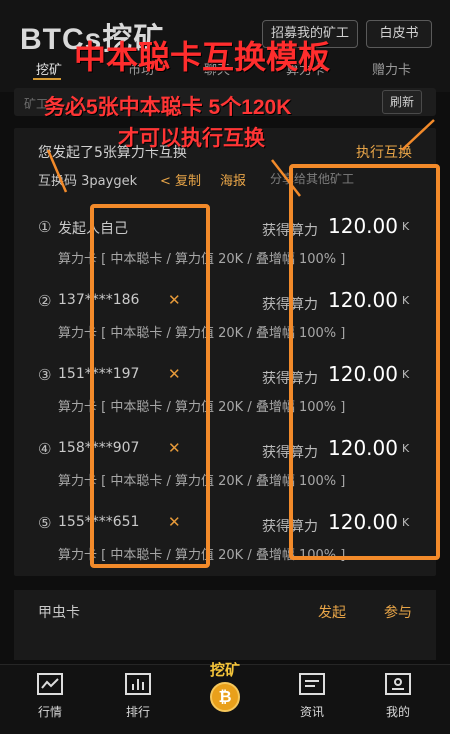 The image size is (450, 734). What do you see at coordinates (418, 135) in the screenshot?
I see `arrow-execute` at bounding box center [418, 135].